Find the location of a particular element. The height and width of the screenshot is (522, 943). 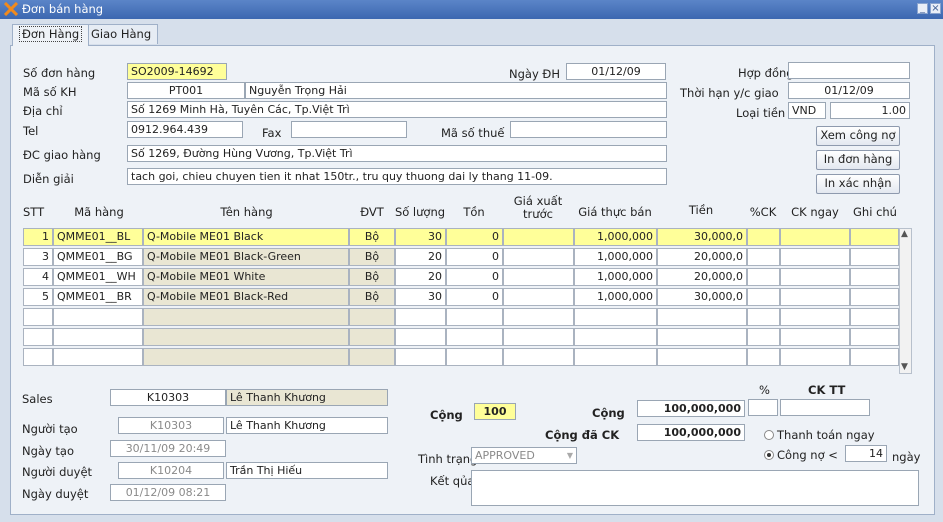

thanh-toan-ngay-radio is located at coordinates (769, 435).